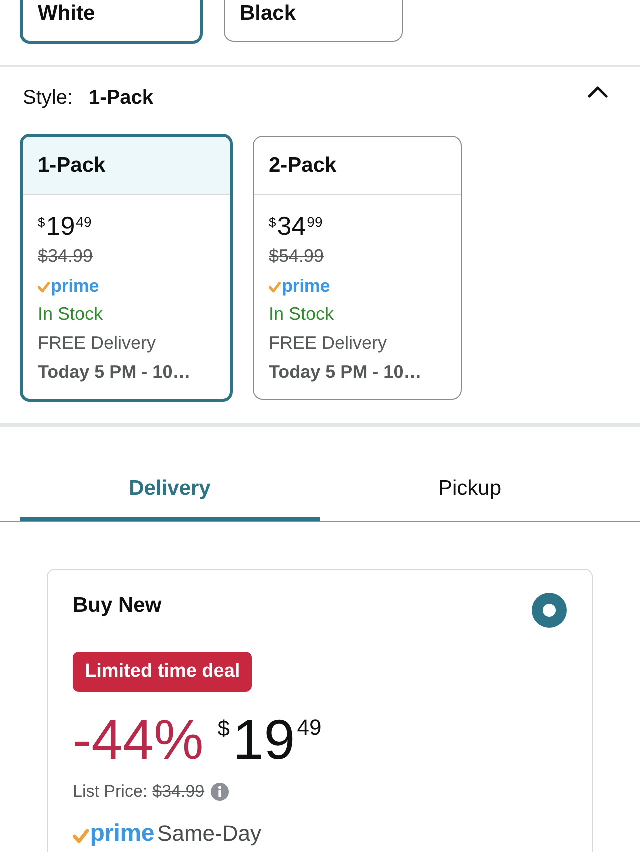  I want to click on list-price-label: List Price:, so click(110, 792).